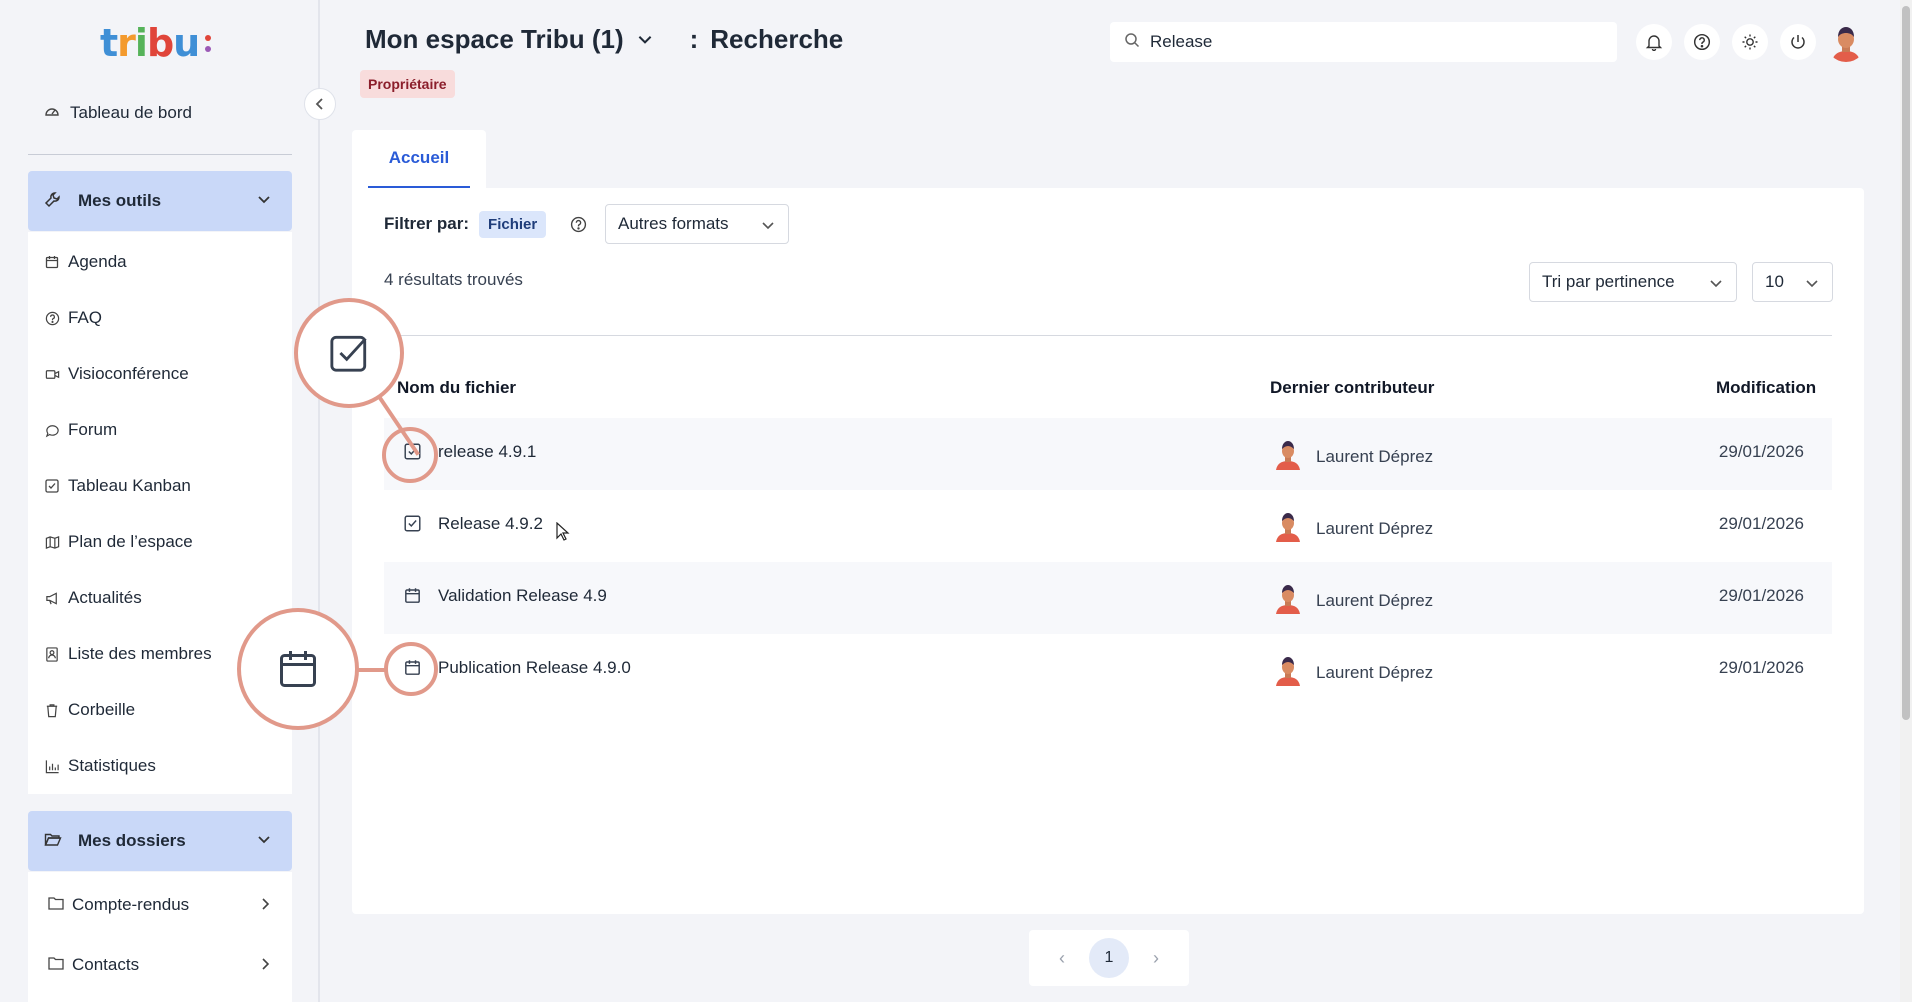 The image size is (1912, 1002). Describe the element at coordinates (118, 542) in the screenshot. I see `sidebar-item-plan: Plan de l’espace` at that location.